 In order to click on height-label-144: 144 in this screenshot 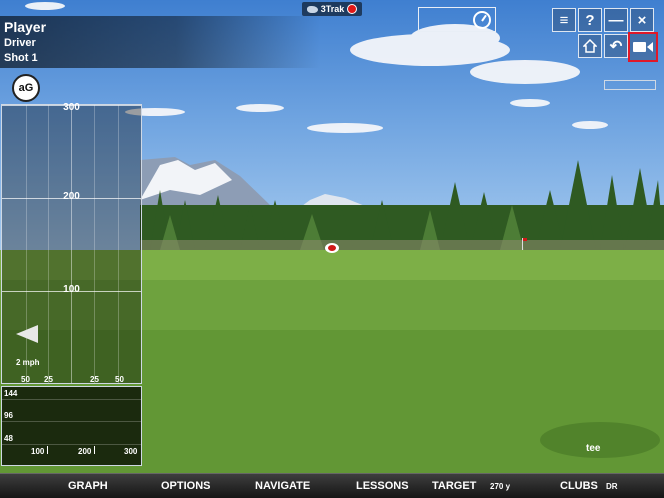, I will do `click(11, 393)`.